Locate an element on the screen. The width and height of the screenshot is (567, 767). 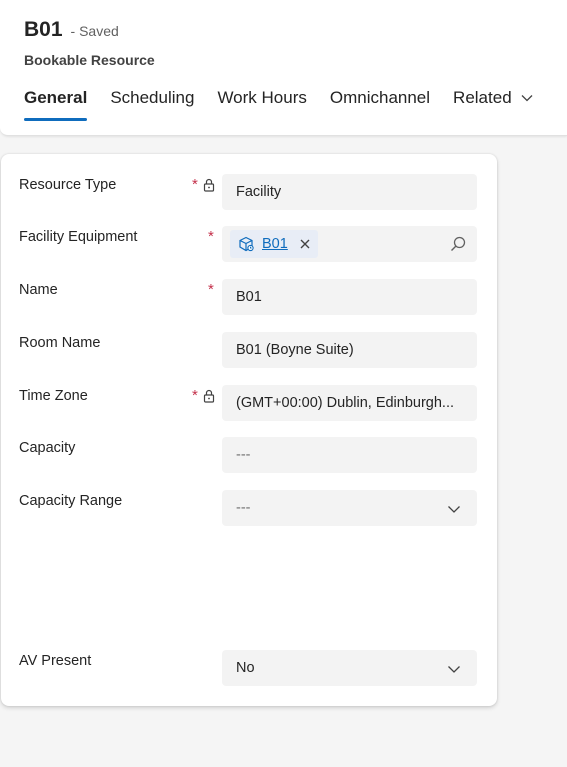
resource-type-label: Resource Type is located at coordinates (68, 185).